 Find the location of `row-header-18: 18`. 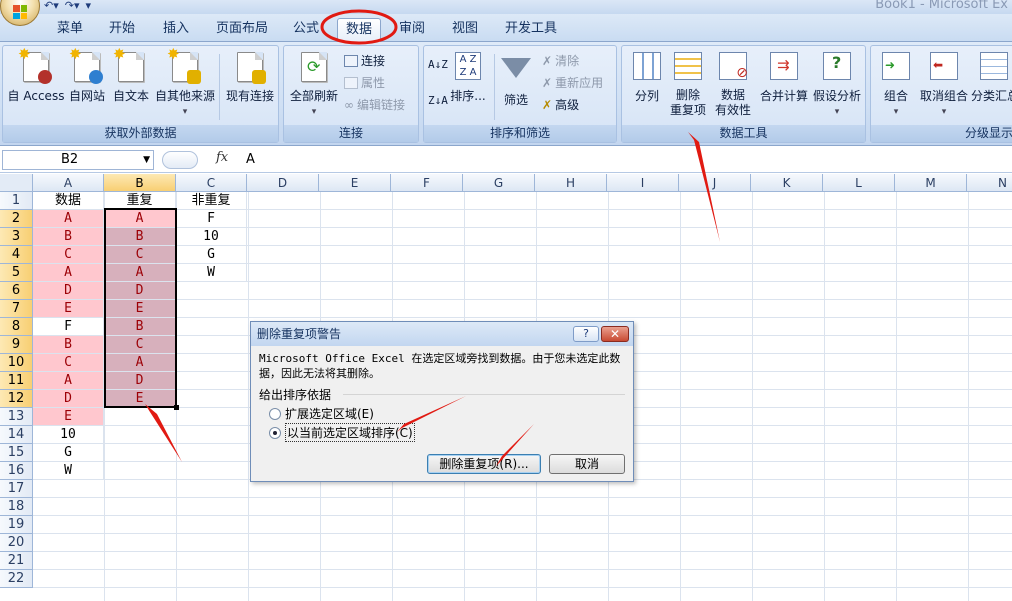

row-header-18: 18 is located at coordinates (16, 507).